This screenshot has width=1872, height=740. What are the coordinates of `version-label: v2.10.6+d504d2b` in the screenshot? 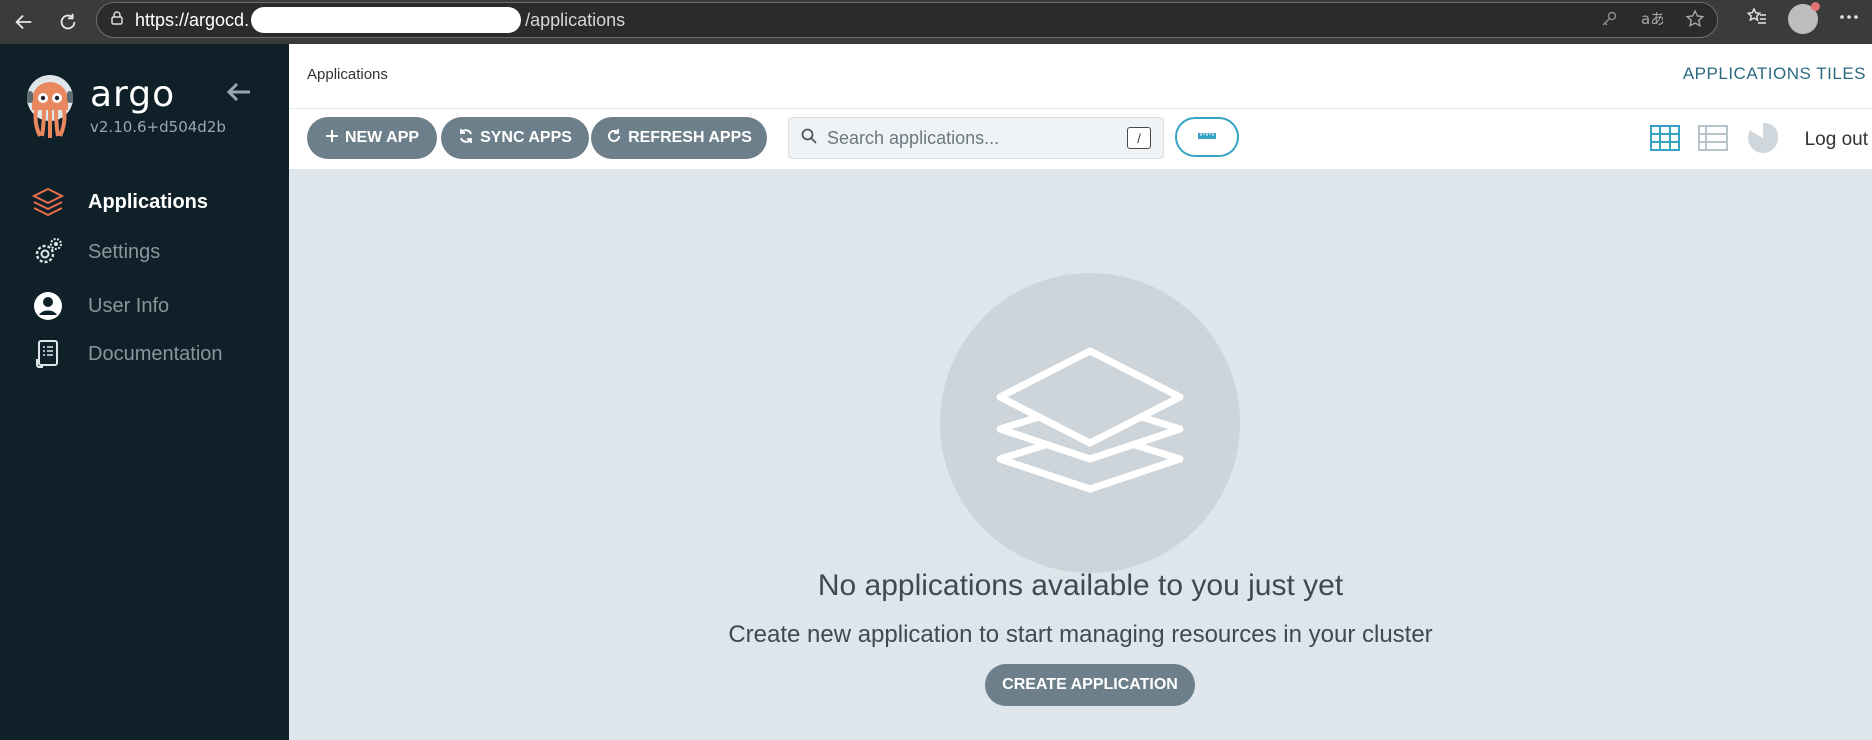 It's located at (158, 127).